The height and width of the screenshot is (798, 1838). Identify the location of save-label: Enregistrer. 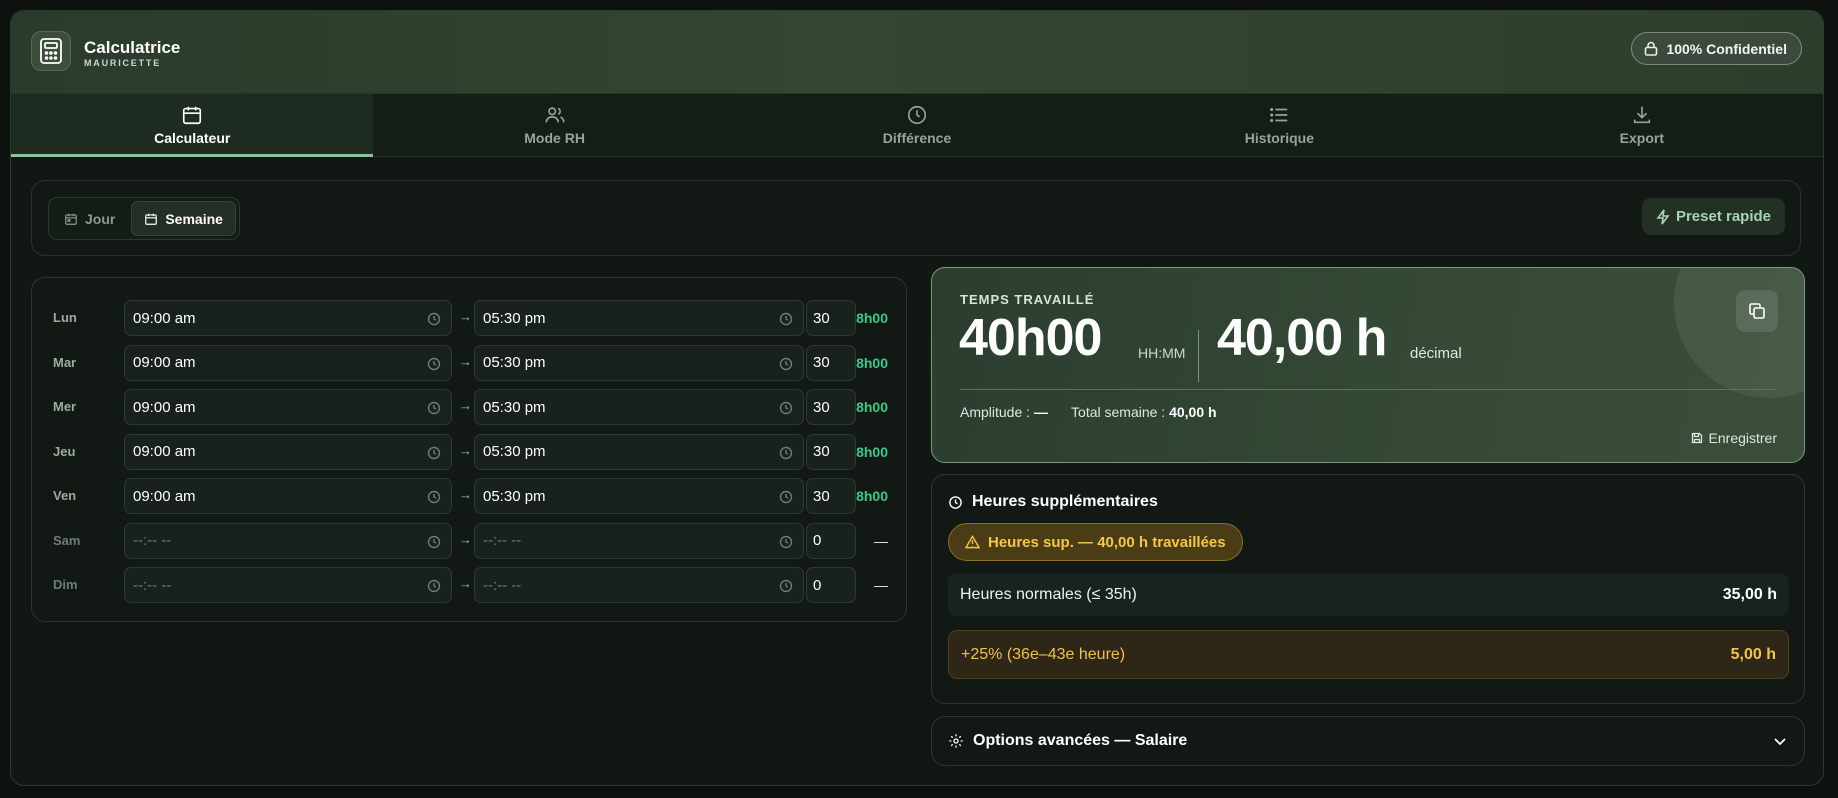
(1742, 438).